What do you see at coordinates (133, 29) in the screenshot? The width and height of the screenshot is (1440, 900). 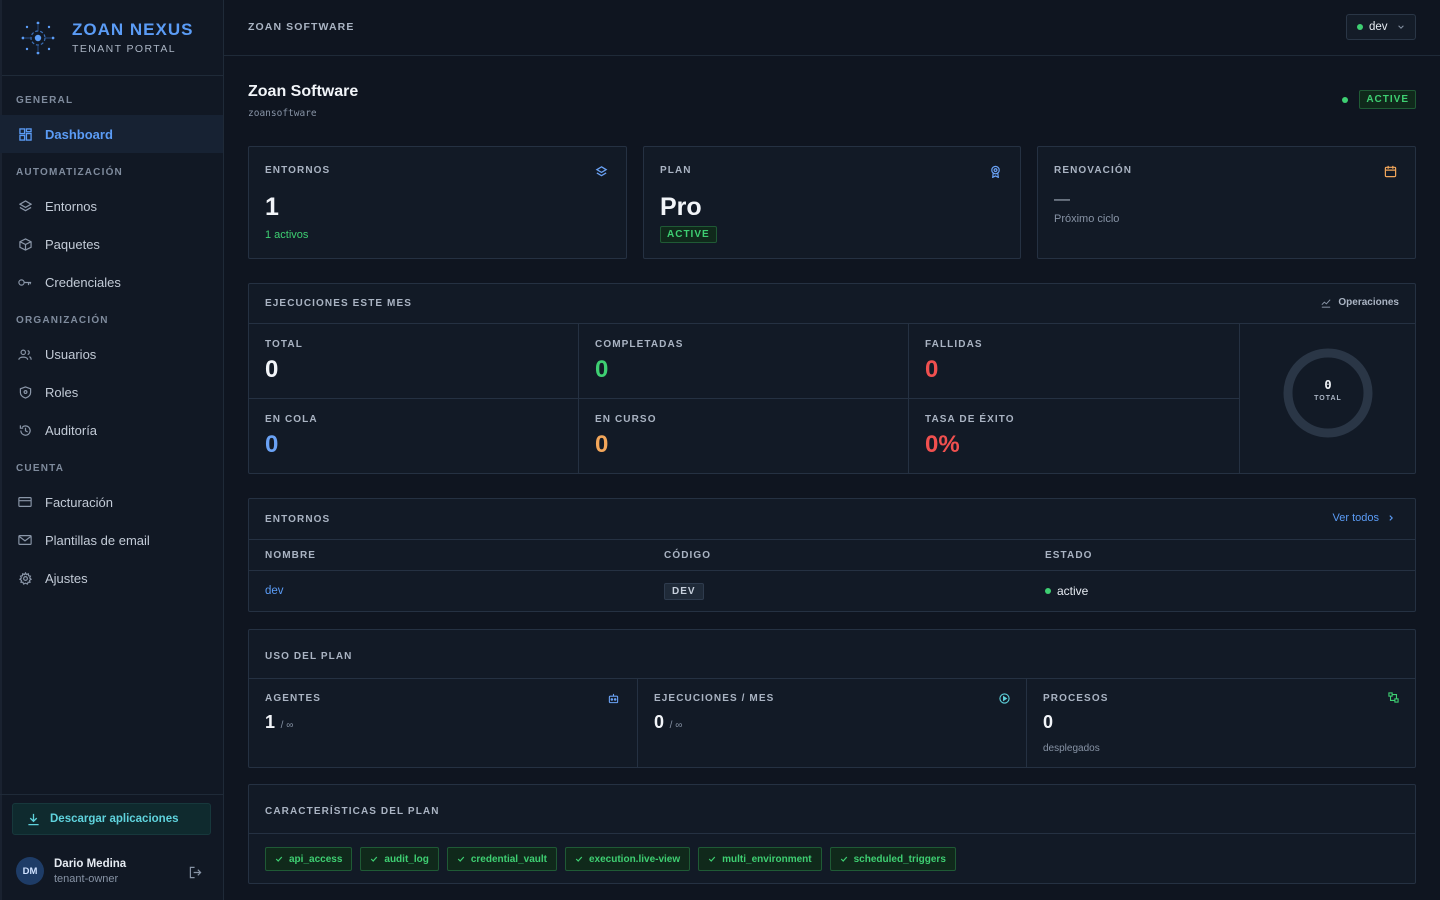 I see `brand-title: ZOAN NEXUS` at bounding box center [133, 29].